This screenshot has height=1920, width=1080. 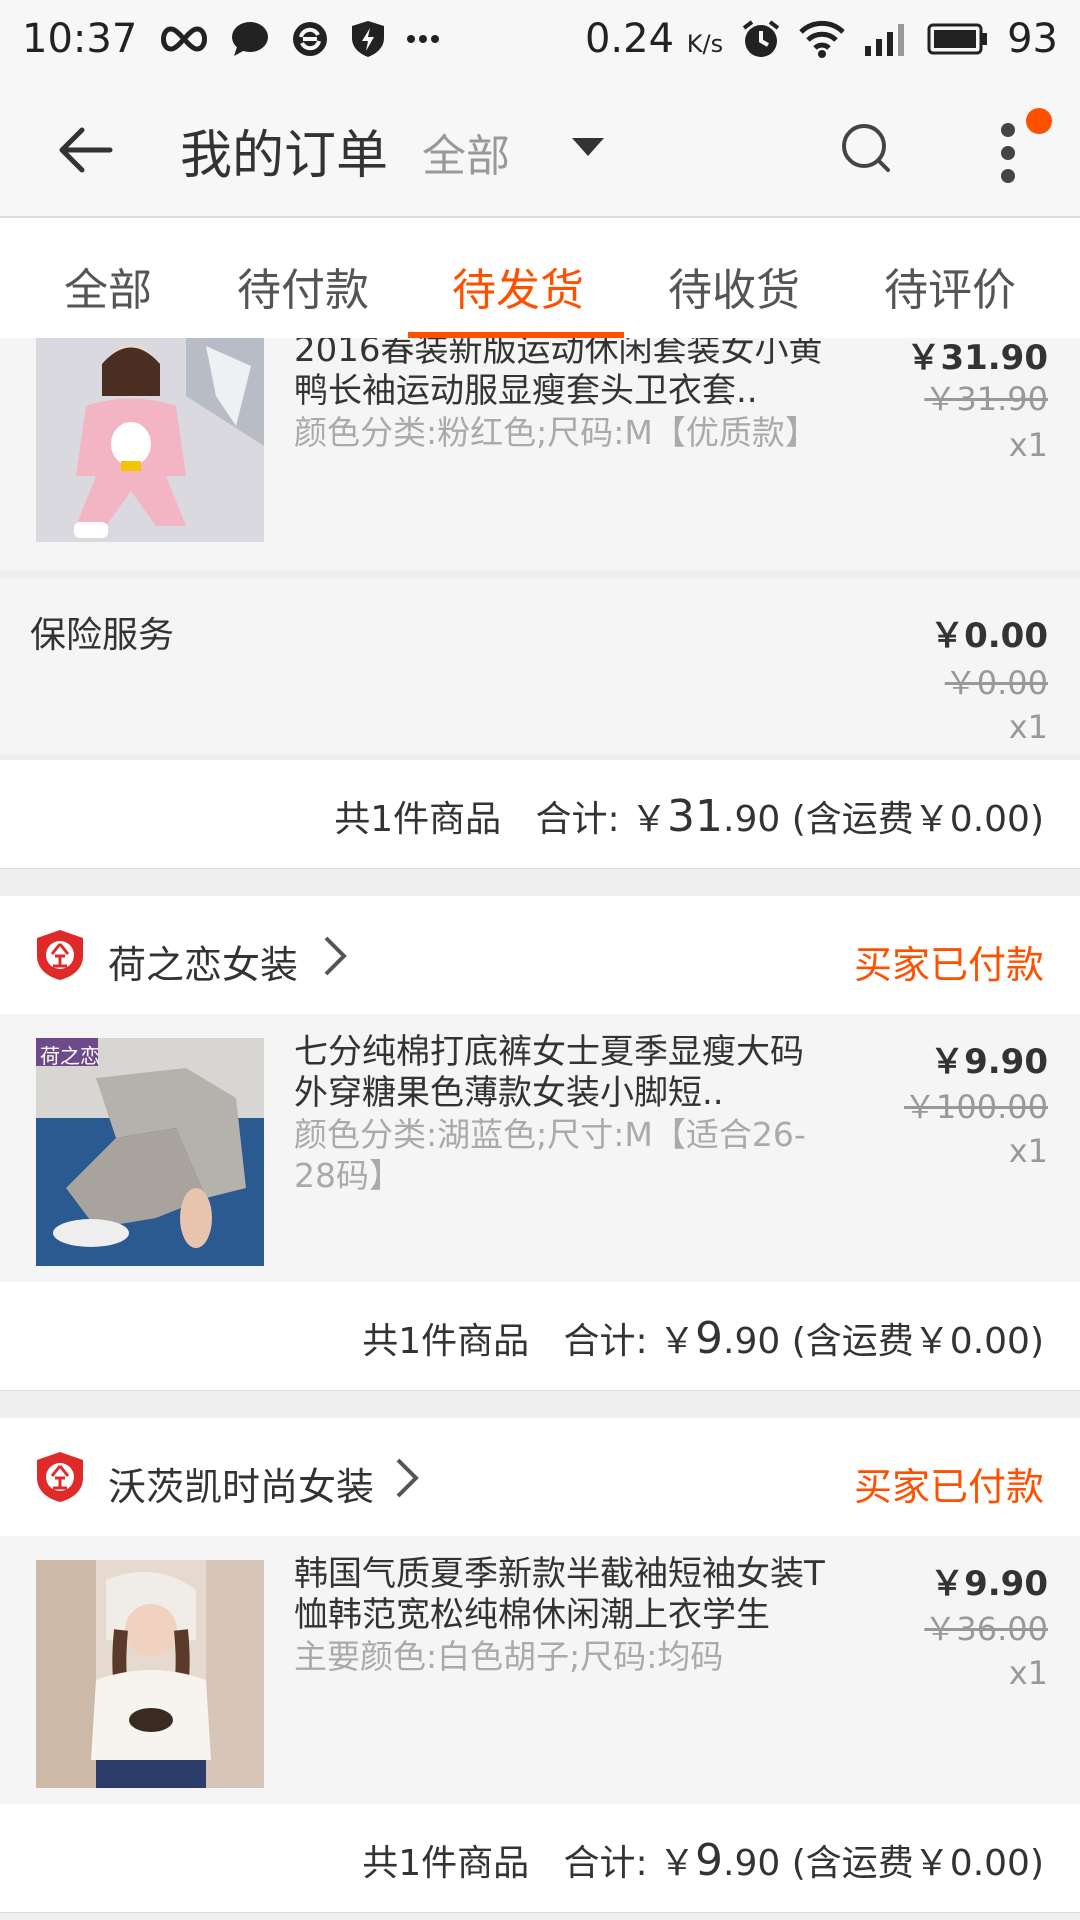 What do you see at coordinates (250, 39) in the screenshot?
I see `chat-bubble-icon` at bounding box center [250, 39].